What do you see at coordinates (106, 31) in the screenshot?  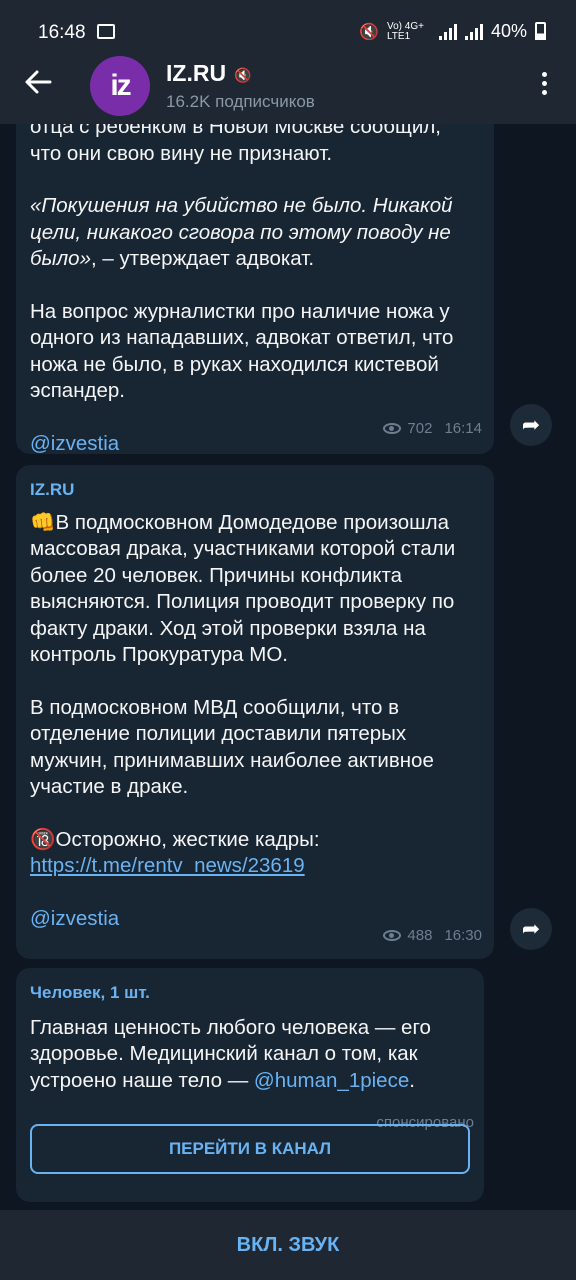 I see `gallery-notification-icon` at bounding box center [106, 31].